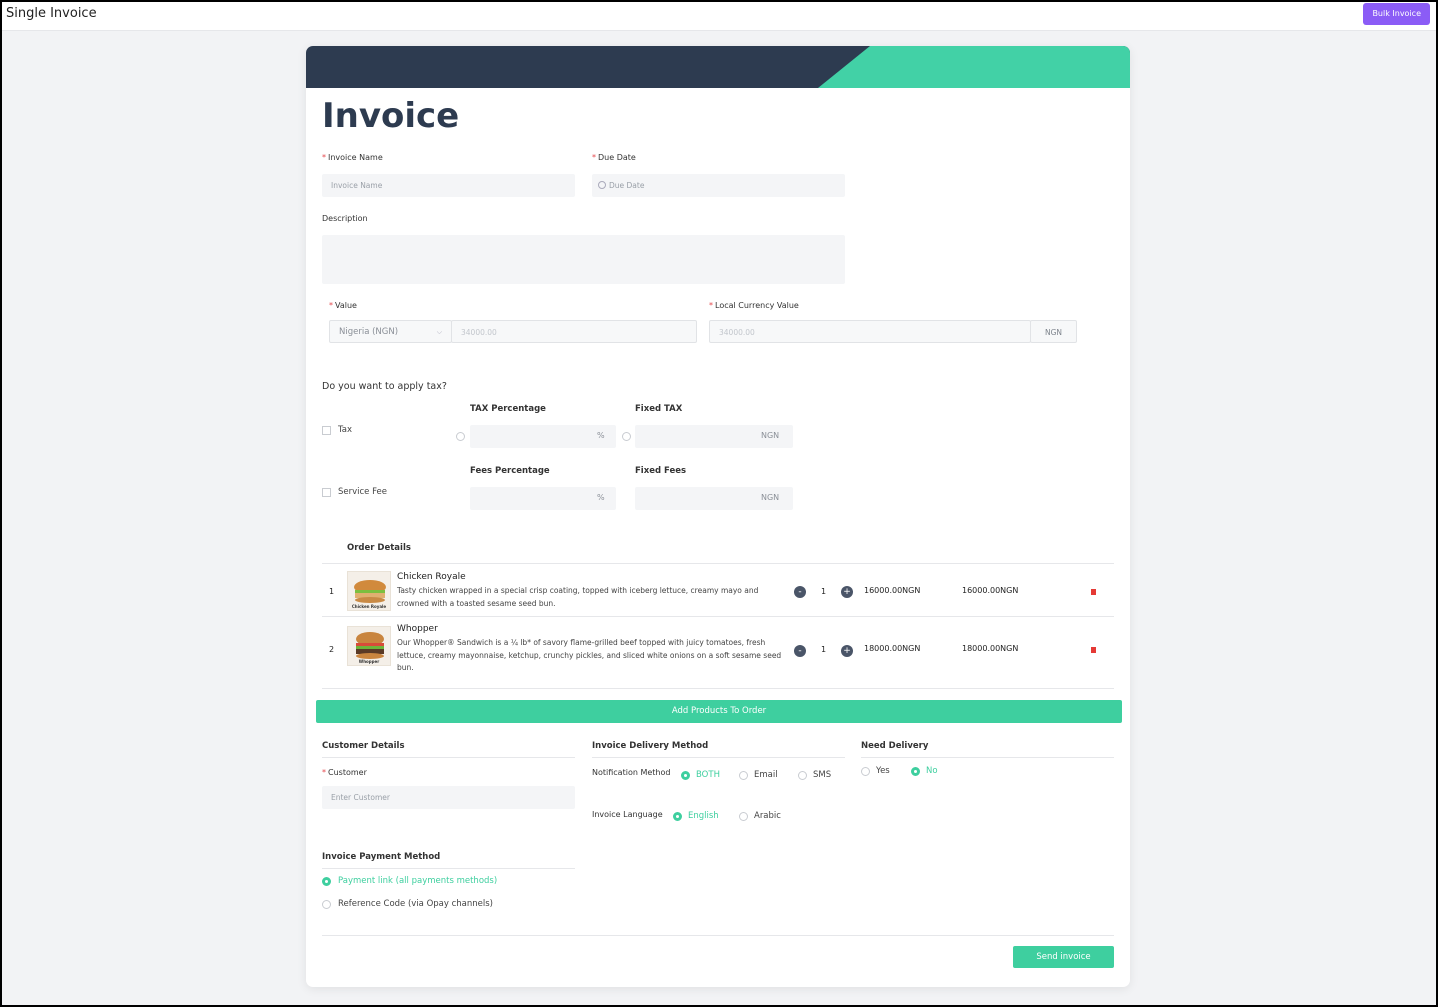 The width and height of the screenshot is (1438, 1007). I want to click on language-english-label: English, so click(703, 816).